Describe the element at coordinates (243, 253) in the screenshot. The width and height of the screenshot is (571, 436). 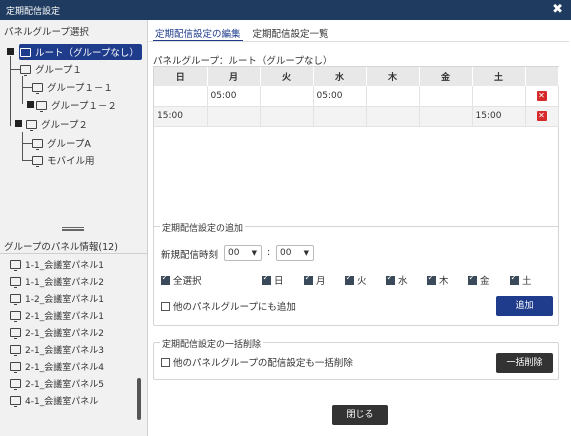
I see `hour-select: 00 ▼` at that location.